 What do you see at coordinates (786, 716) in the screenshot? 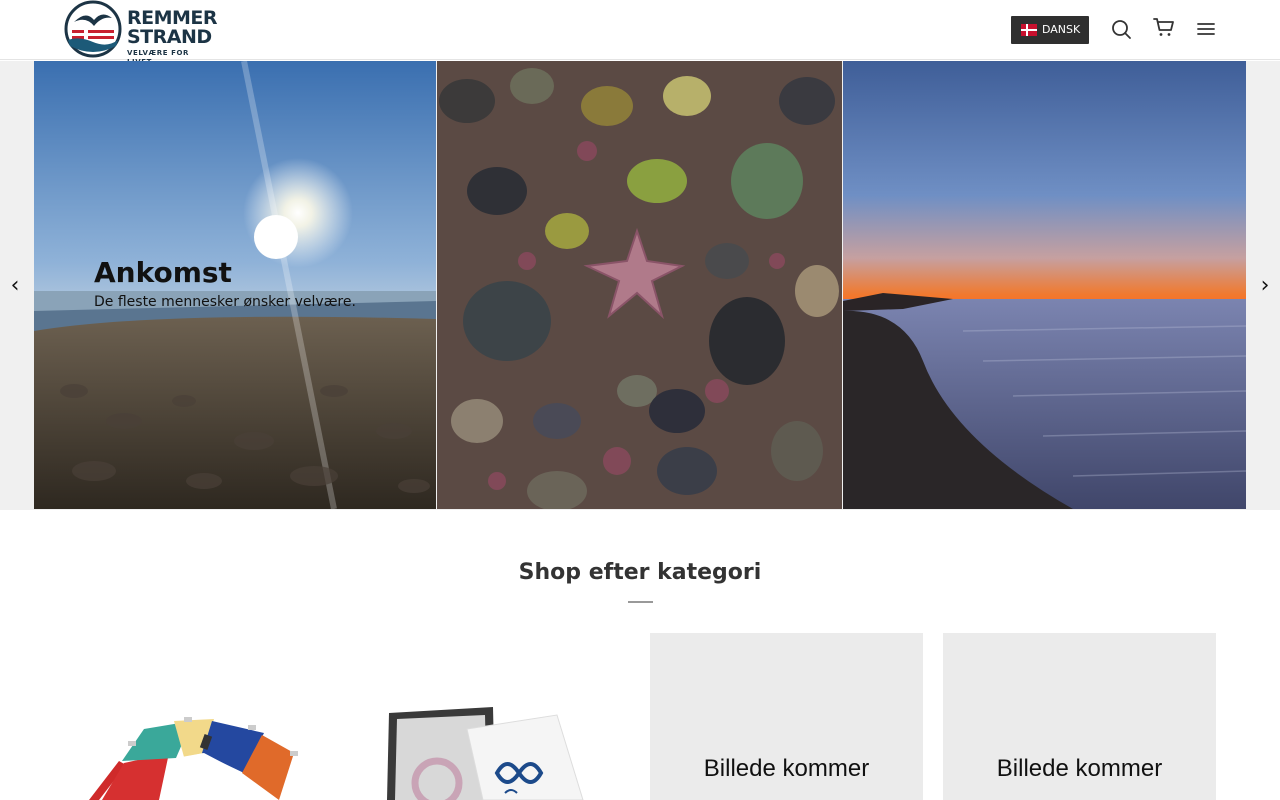
I see `category-card-placeholder-1: Billede kommer` at bounding box center [786, 716].